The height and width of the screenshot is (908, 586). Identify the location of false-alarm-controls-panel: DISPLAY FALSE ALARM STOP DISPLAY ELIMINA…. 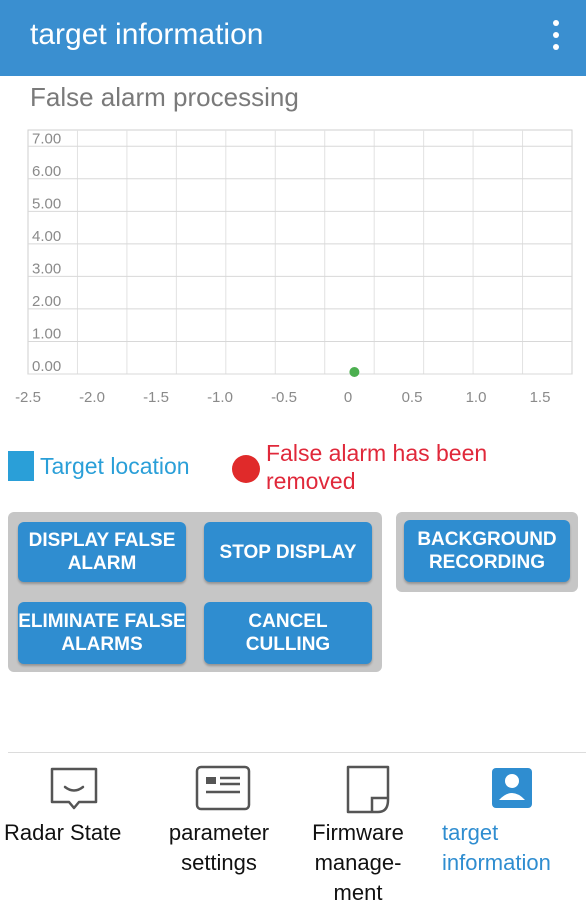
(195, 592).